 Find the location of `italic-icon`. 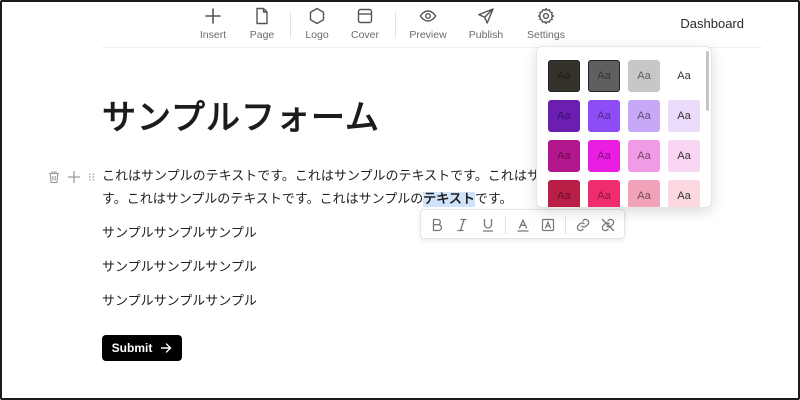

italic-icon is located at coordinates (462, 225).